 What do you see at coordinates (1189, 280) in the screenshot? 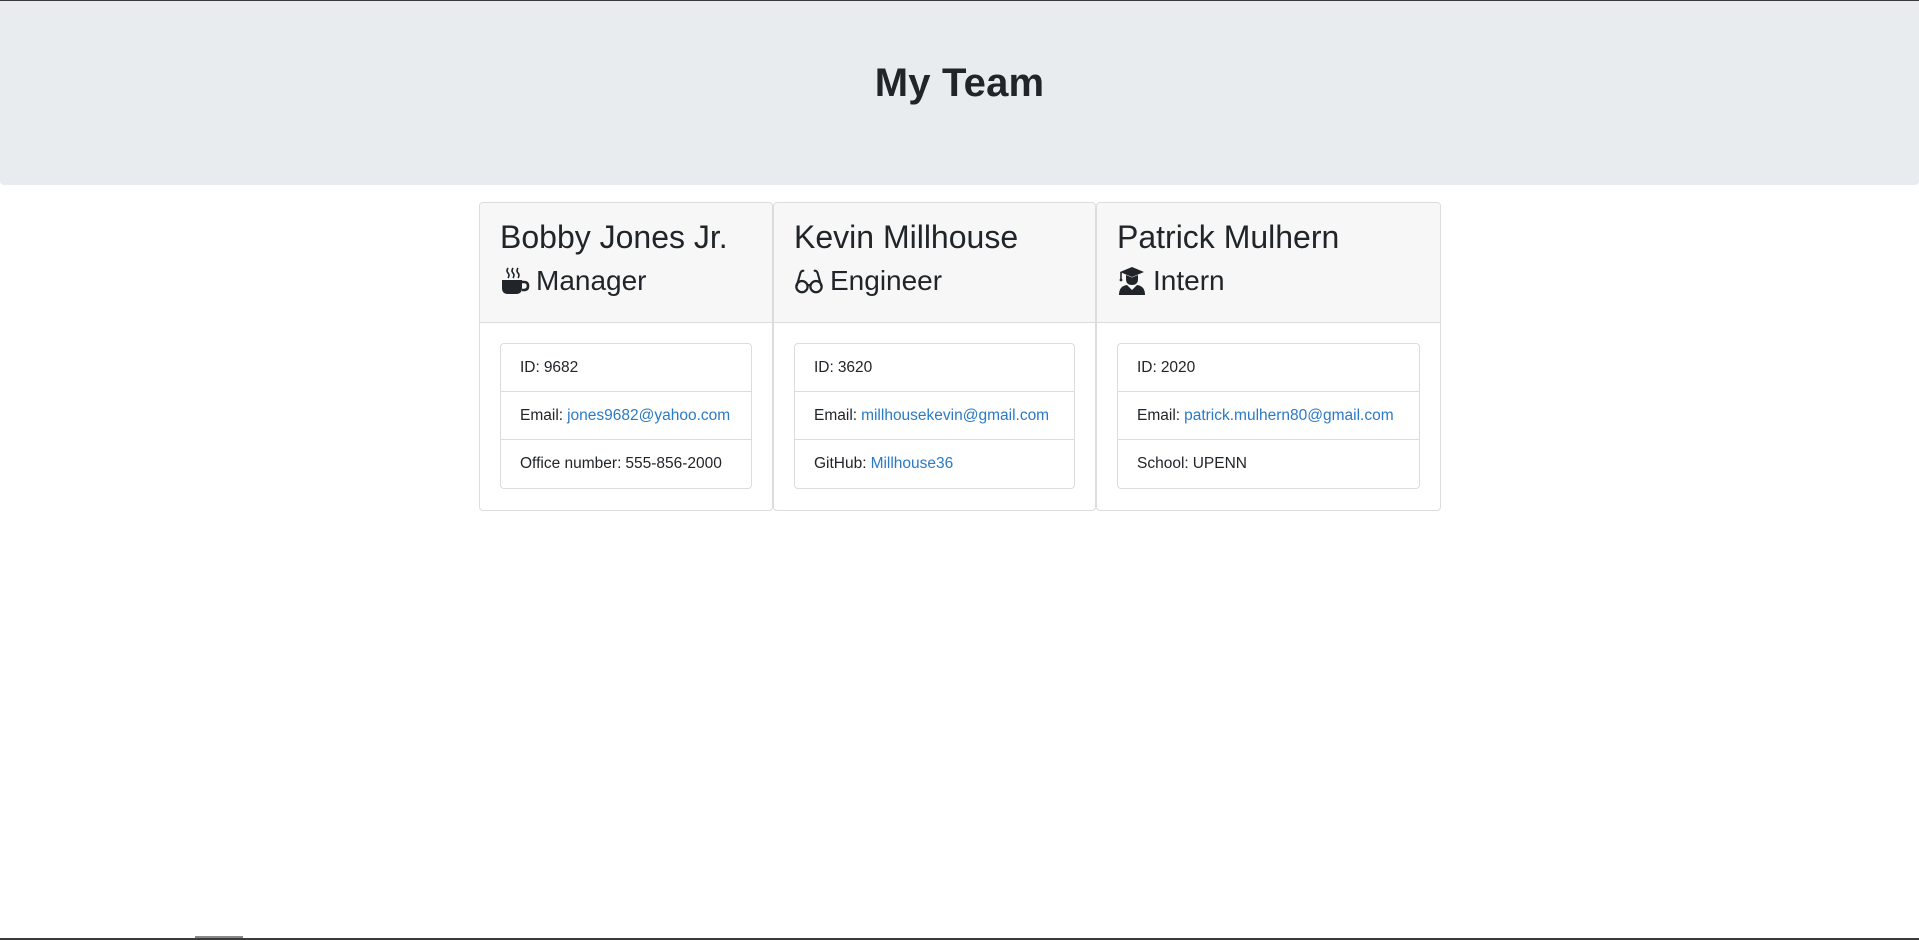
I see `role-label: Intern` at bounding box center [1189, 280].